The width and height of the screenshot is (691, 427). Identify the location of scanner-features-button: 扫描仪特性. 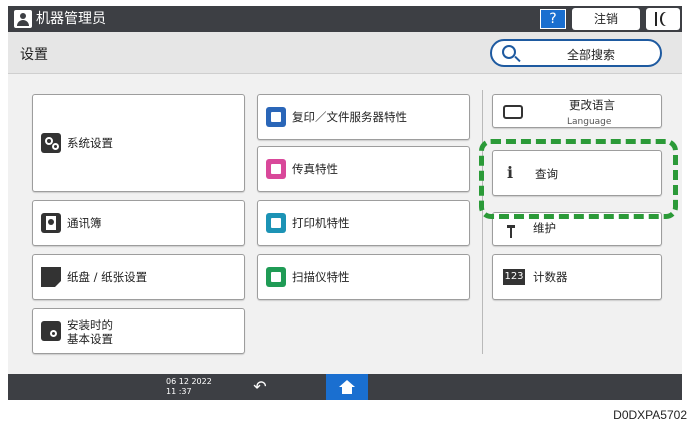
(363, 277).